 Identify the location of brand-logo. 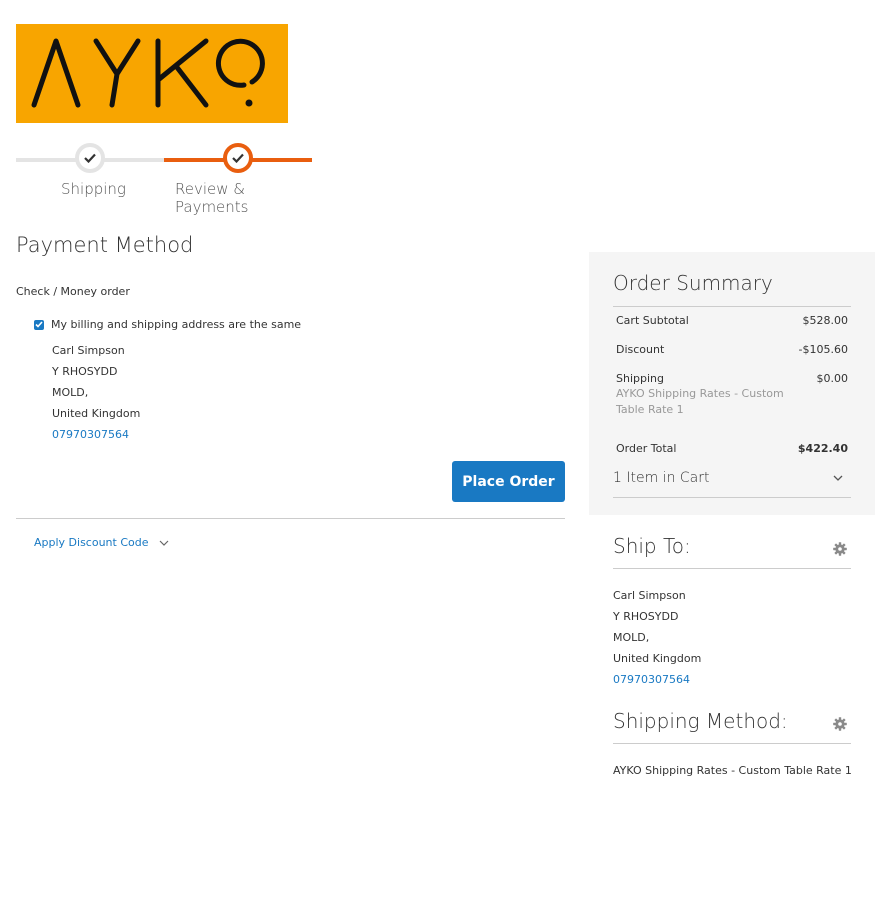
(152, 73).